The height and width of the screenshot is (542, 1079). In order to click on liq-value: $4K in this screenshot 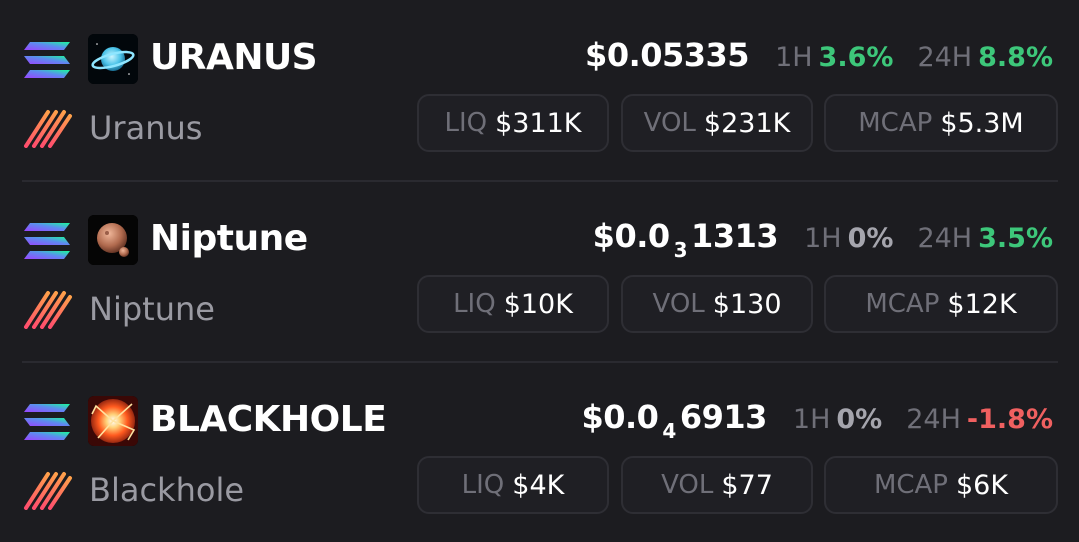, I will do `click(538, 485)`.